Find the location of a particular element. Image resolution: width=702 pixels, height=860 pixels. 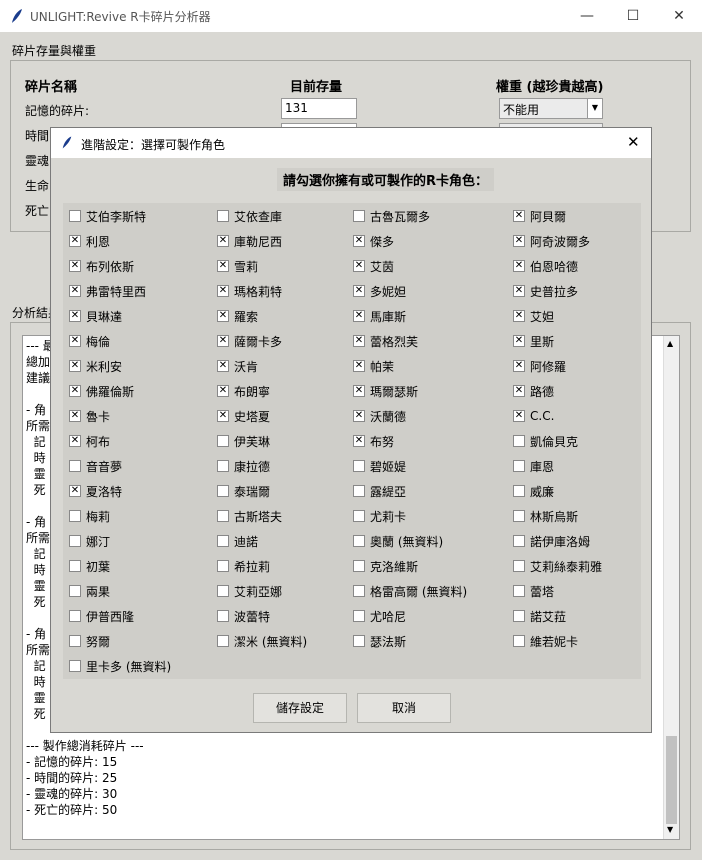

memory-stock-input: 131 is located at coordinates (319, 108).